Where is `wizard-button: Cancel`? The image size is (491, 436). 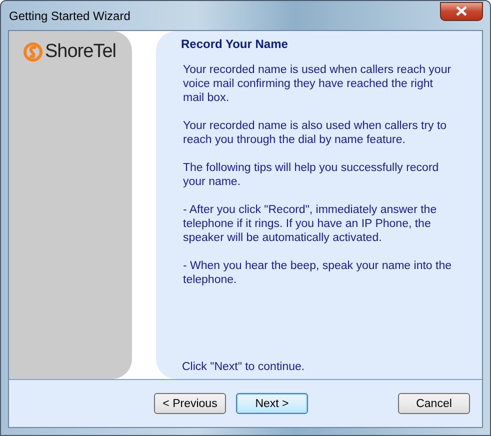
wizard-button: Cancel is located at coordinates (434, 403).